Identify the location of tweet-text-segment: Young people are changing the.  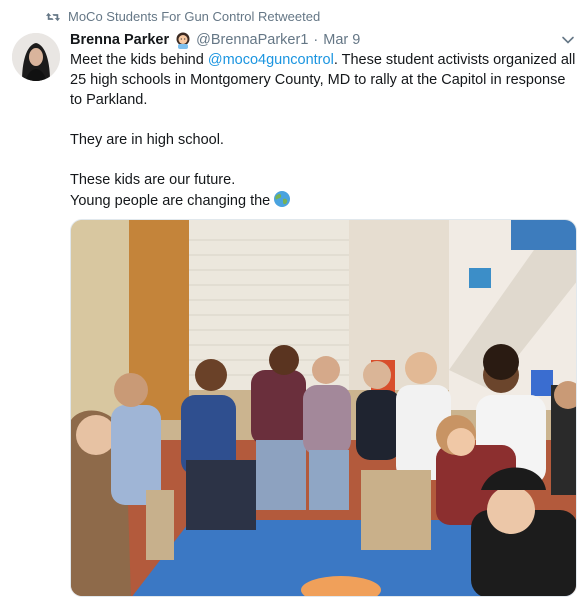
(170, 201).